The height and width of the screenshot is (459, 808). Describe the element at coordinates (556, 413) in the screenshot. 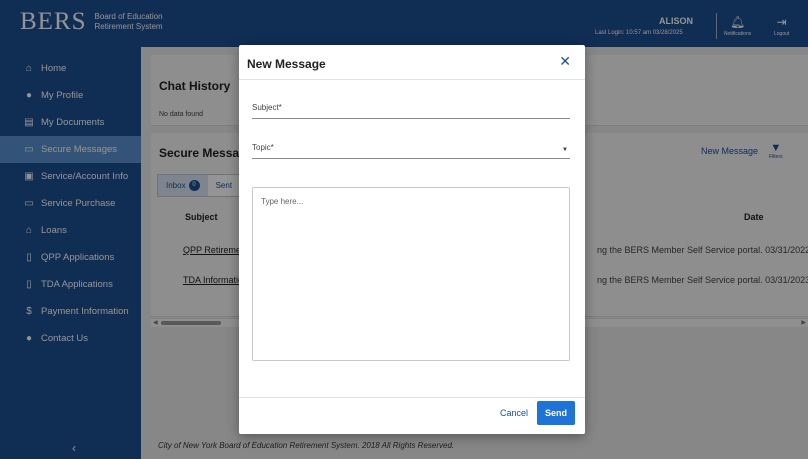

I see `send-button: Send` at that location.